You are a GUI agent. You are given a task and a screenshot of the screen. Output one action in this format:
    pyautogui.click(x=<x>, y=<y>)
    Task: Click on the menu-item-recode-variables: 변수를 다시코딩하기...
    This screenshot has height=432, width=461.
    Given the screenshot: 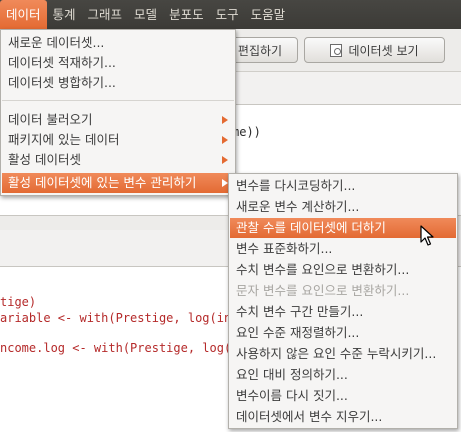 What is the action you would take?
    pyautogui.click(x=343, y=186)
    